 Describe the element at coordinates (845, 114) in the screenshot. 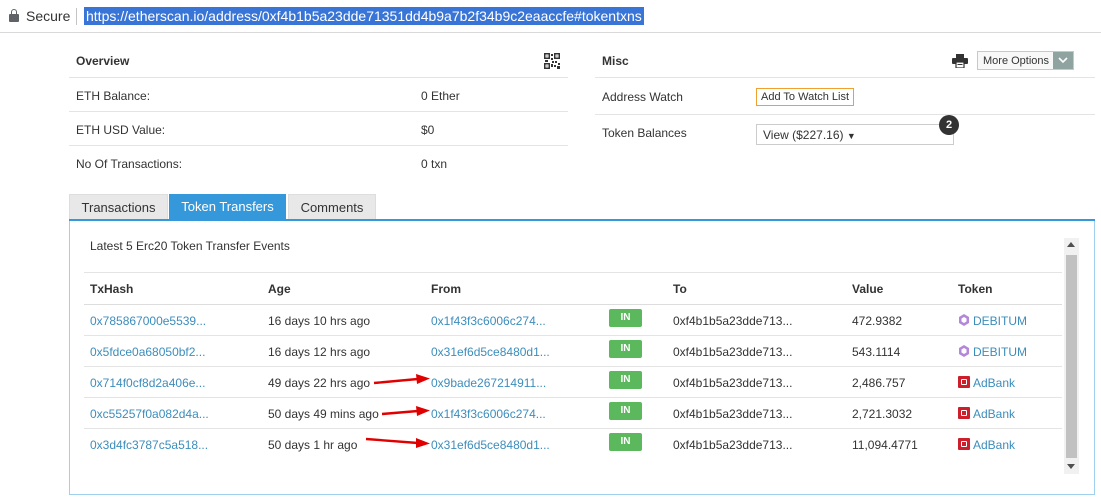

I see `misc-row-divider` at that location.